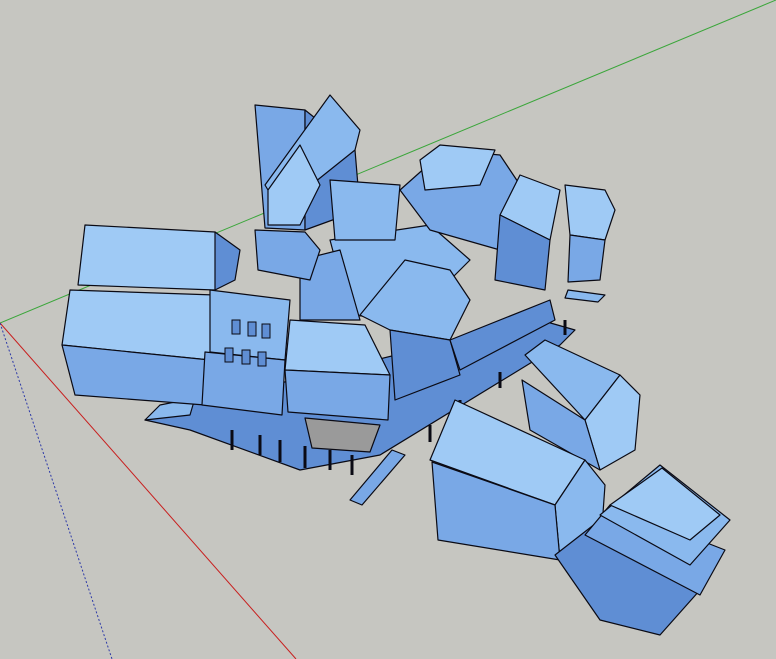  What do you see at coordinates (337, 347) in the screenshot?
I see `bldg-d-roof` at bounding box center [337, 347].